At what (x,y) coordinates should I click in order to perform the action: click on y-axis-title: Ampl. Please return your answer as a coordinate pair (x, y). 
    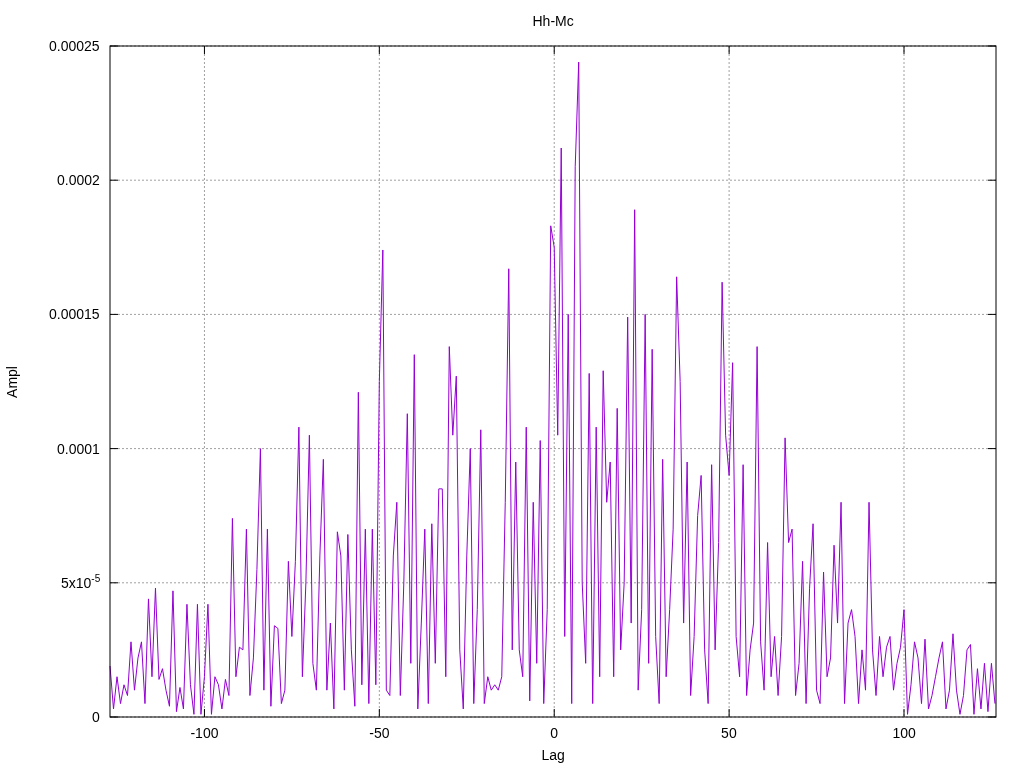
    Looking at the image, I should click on (11, 381).